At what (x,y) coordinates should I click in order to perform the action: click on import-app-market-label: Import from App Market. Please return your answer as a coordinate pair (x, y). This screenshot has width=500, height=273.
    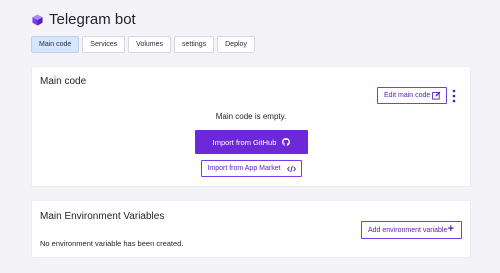
    Looking at the image, I should click on (244, 168).